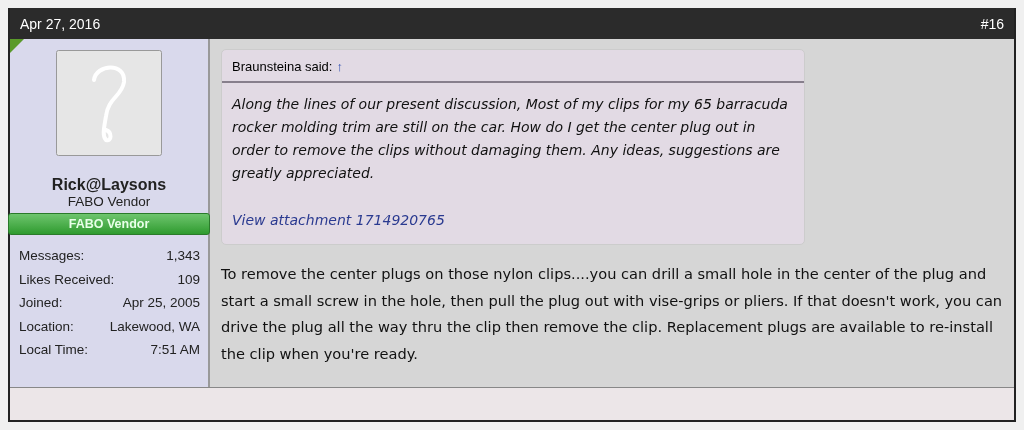 Image resolution: width=1024 pixels, height=430 pixels. What do you see at coordinates (109, 103) in the screenshot?
I see `avatar-icon` at bounding box center [109, 103].